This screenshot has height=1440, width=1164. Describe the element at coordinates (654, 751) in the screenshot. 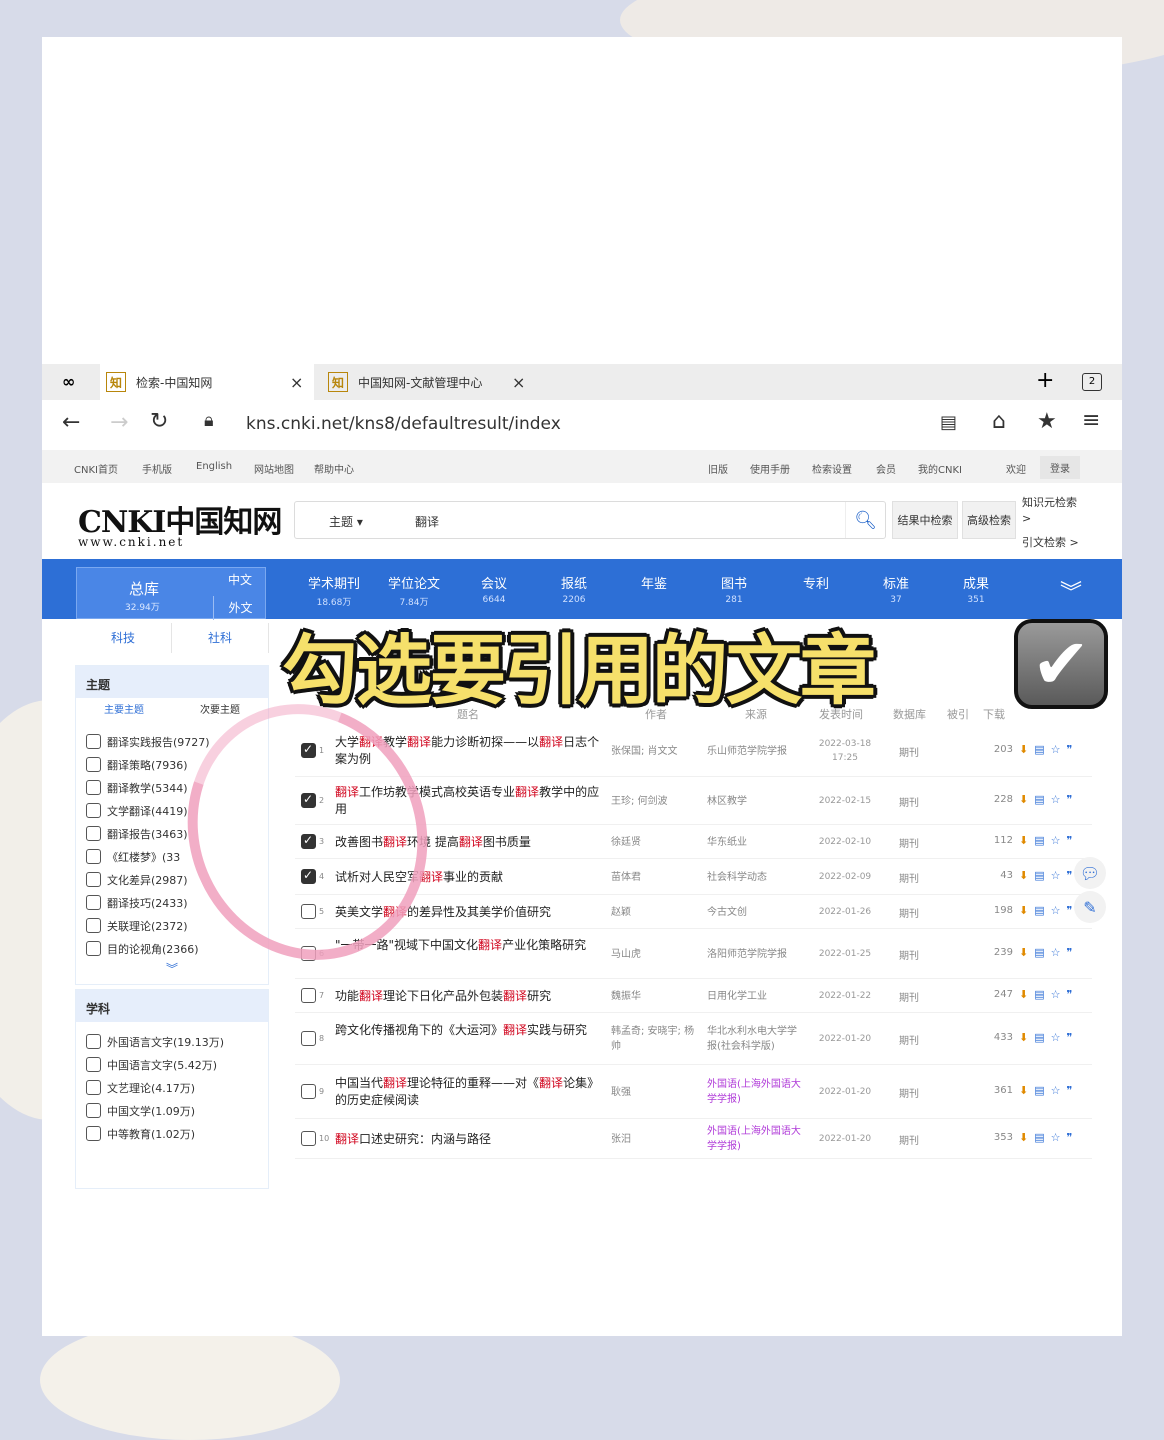

I see `author-link: 张保国; 肖文文` at that location.